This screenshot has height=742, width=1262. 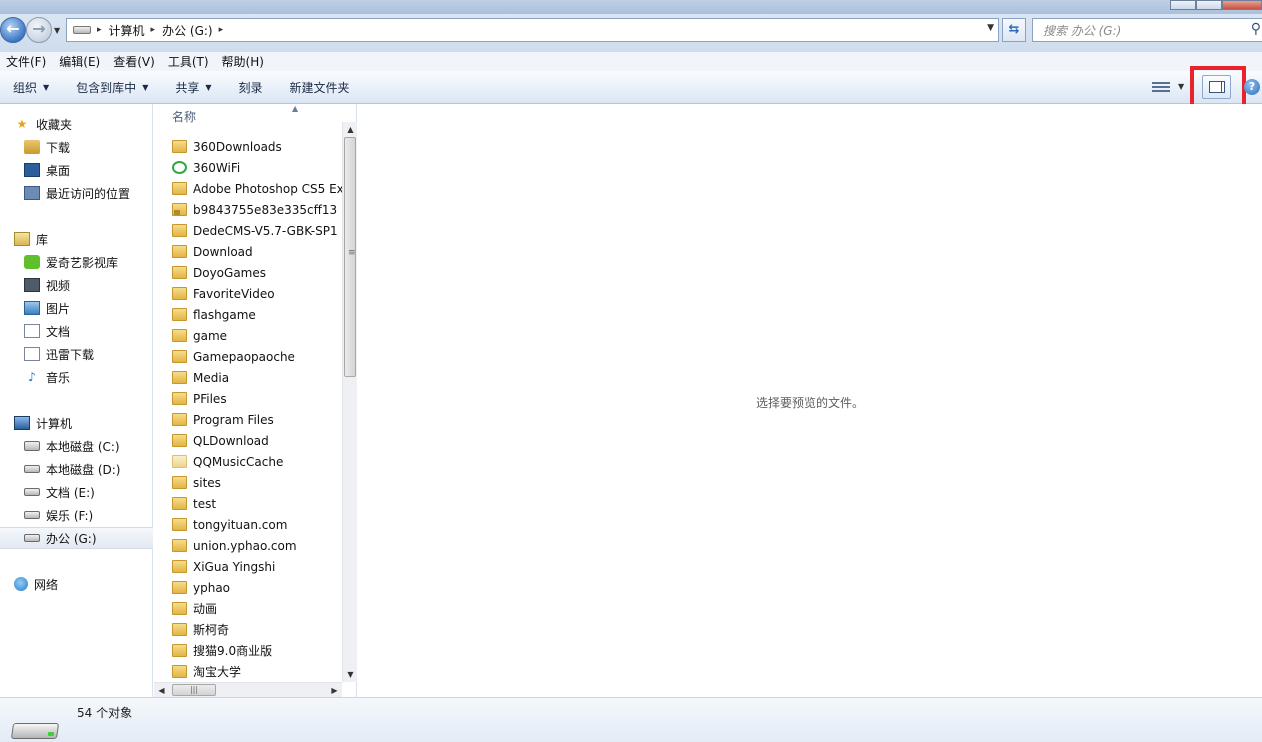 I want to click on recent-places-icon, so click(x=32, y=193).